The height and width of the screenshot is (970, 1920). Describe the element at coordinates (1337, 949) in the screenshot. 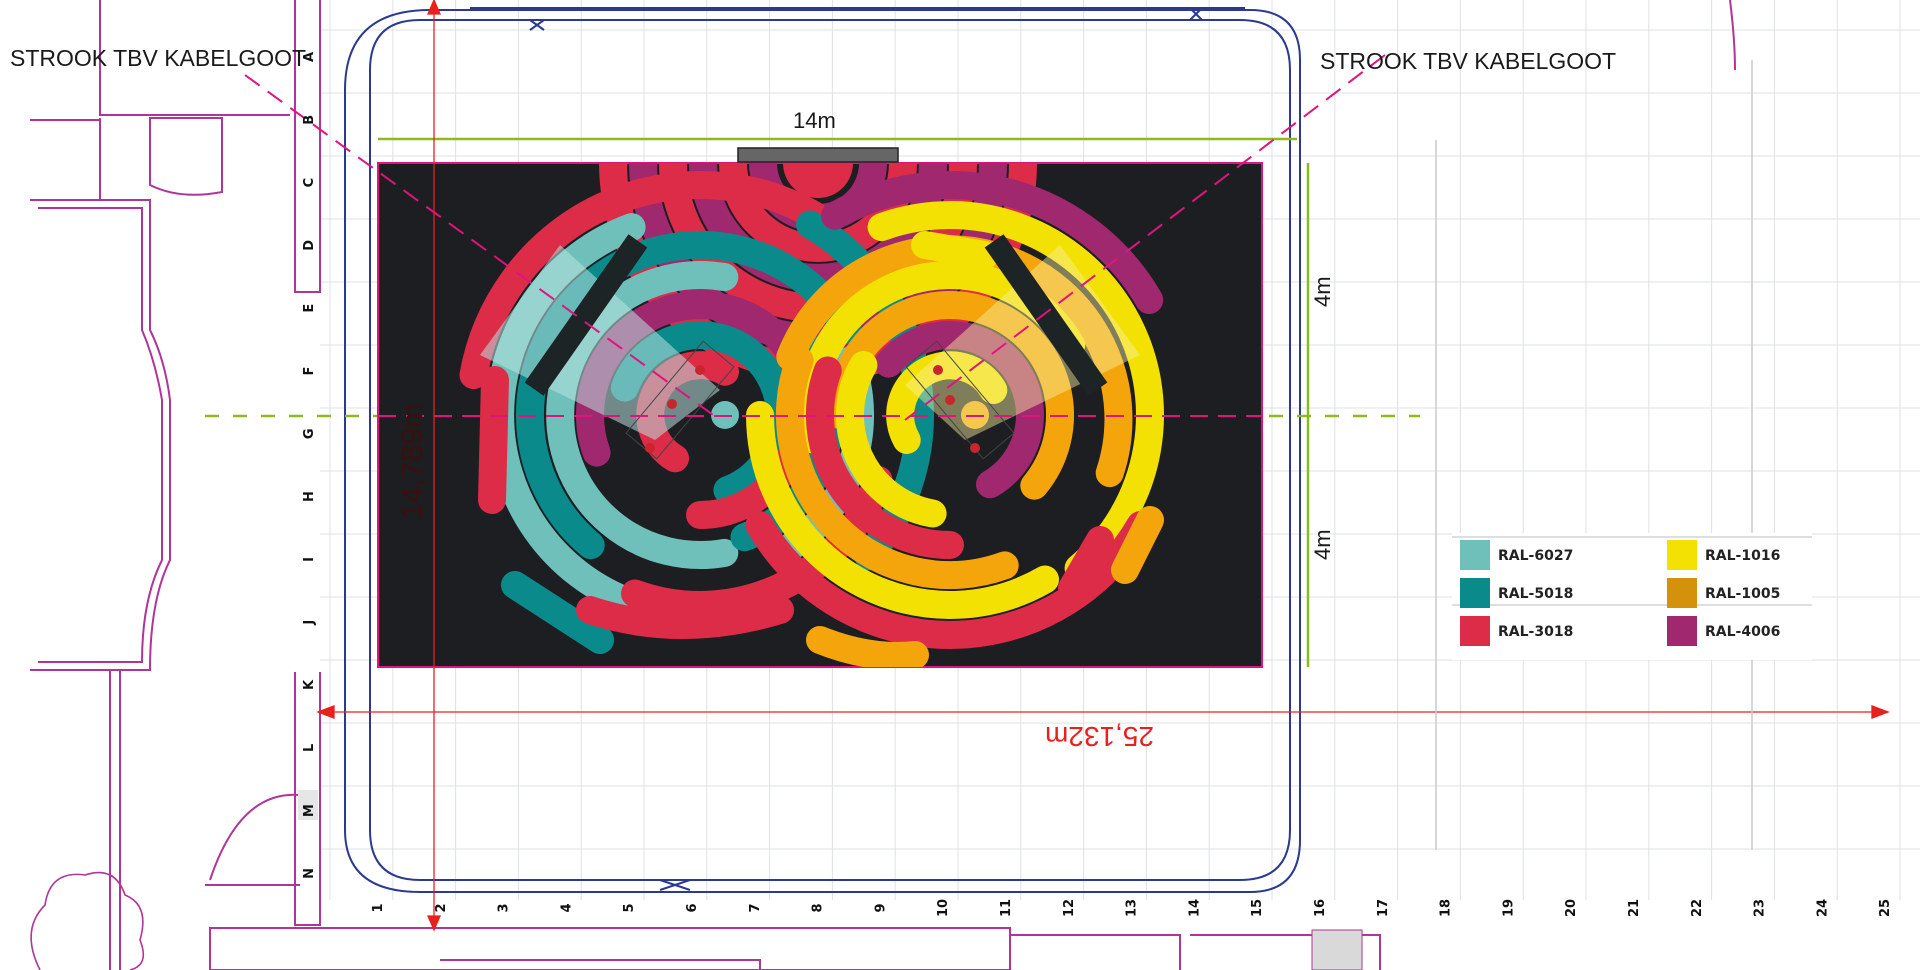

I see `grey-column` at that location.